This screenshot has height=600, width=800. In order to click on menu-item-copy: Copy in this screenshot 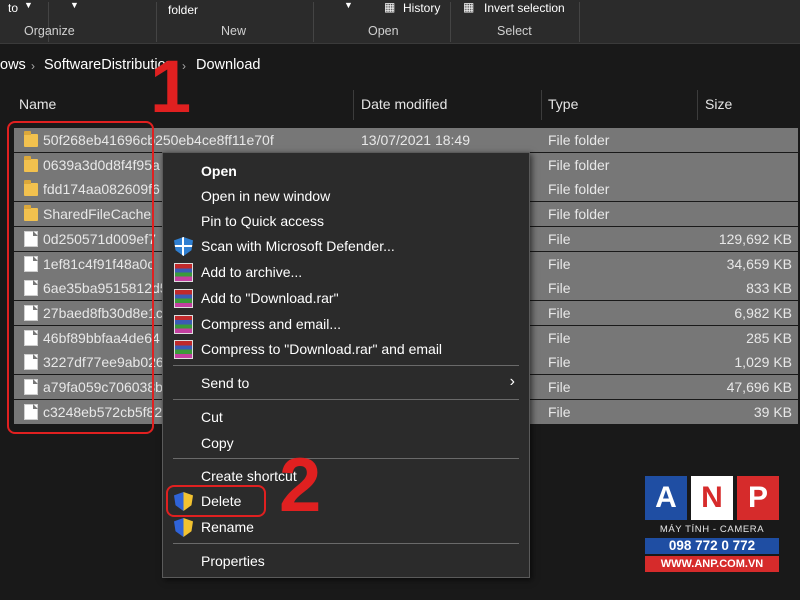, I will do `click(346, 443)`.